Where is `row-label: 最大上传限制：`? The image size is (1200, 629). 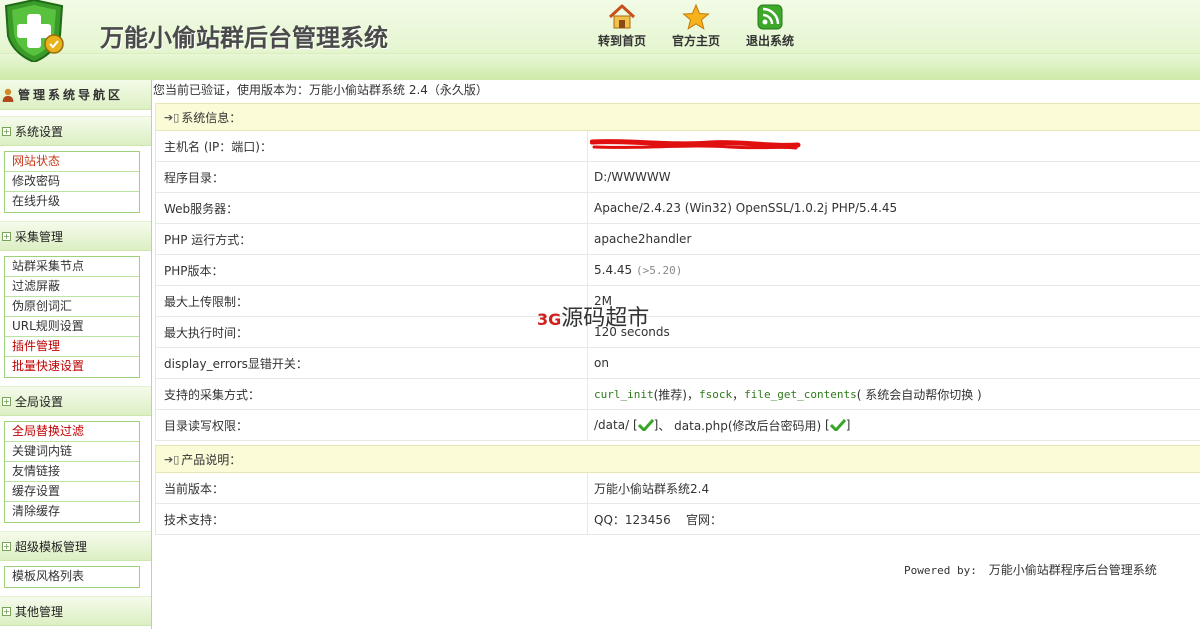 row-label: 最大上传限制： is located at coordinates (372, 301).